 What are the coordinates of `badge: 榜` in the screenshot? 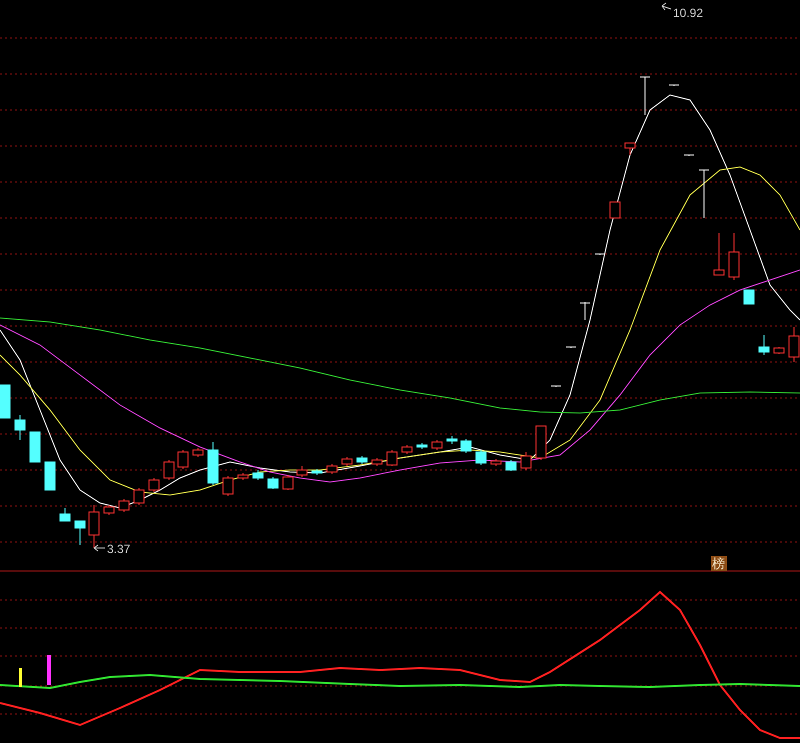 It's located at (719, 564).